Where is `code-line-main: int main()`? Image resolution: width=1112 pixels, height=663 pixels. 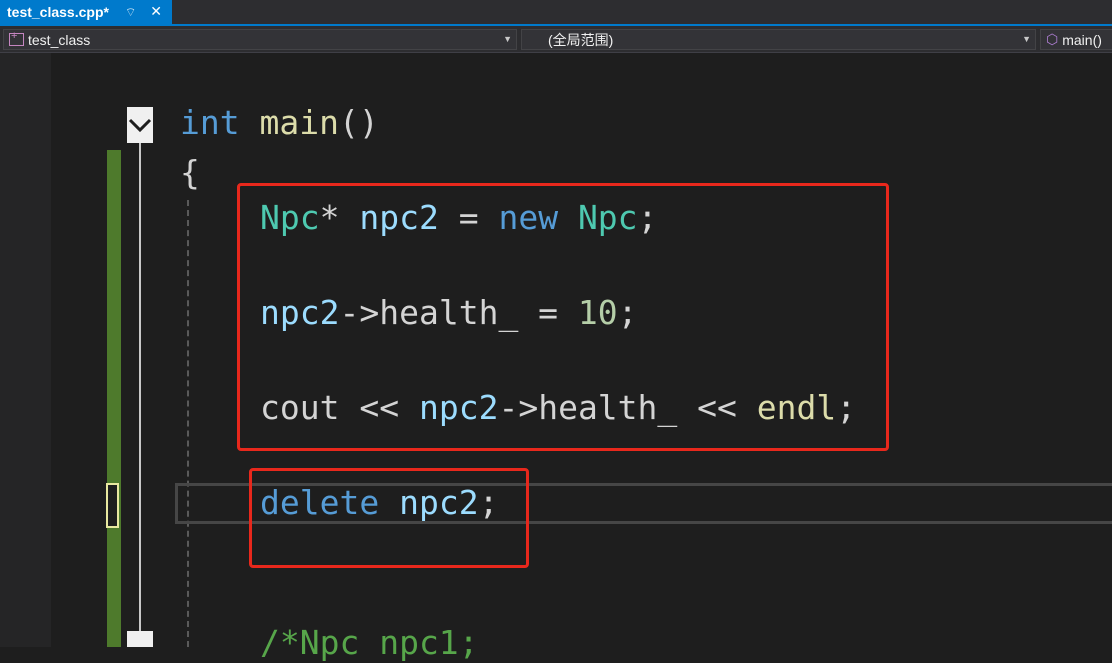 code-line-main: int main() is located at coordinates (279, 123).